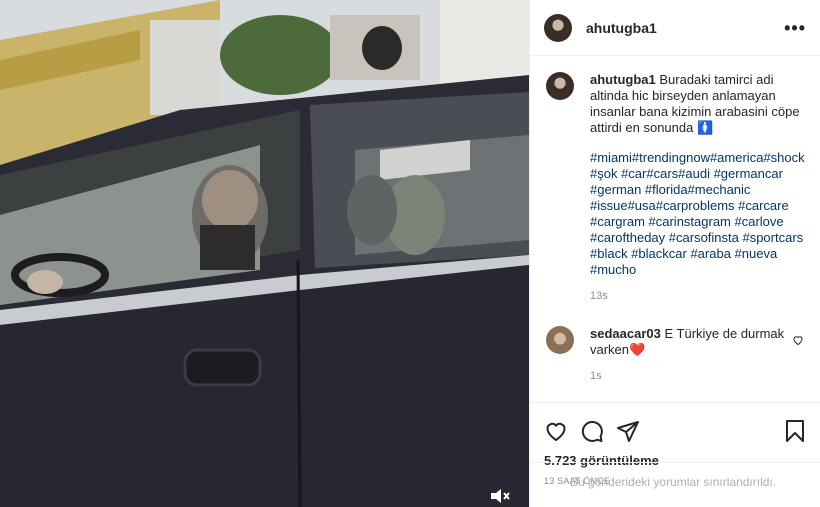 The image size is (820, 507). What do you see at coordinates (705, 127) in the screenshot?
I see `caption-emoji: 🚺` at bounding box center [705, 127].